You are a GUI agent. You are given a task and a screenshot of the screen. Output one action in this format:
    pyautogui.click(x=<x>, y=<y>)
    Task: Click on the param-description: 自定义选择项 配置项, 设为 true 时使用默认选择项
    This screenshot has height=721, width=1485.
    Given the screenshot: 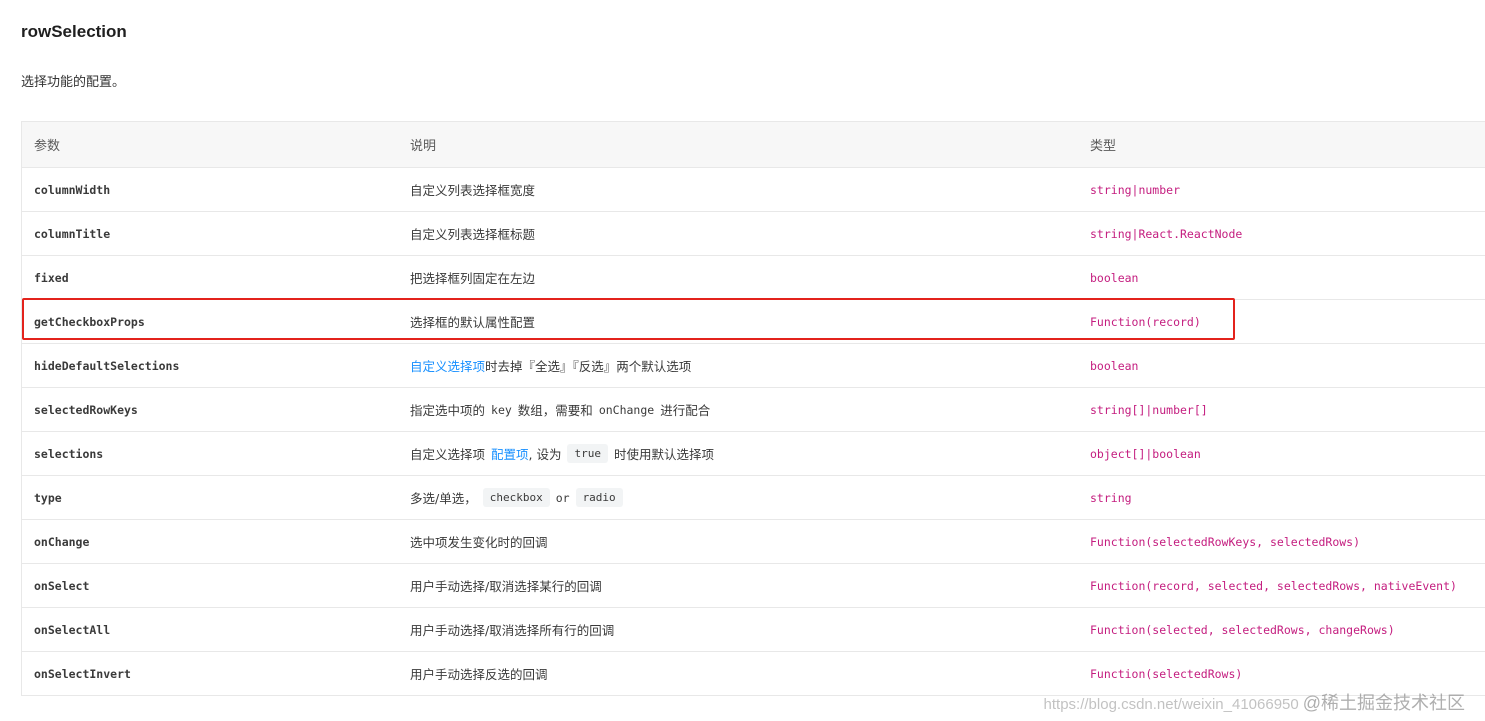 What is the action you would take?
    pyautogui.click(x=562, y=453)
    